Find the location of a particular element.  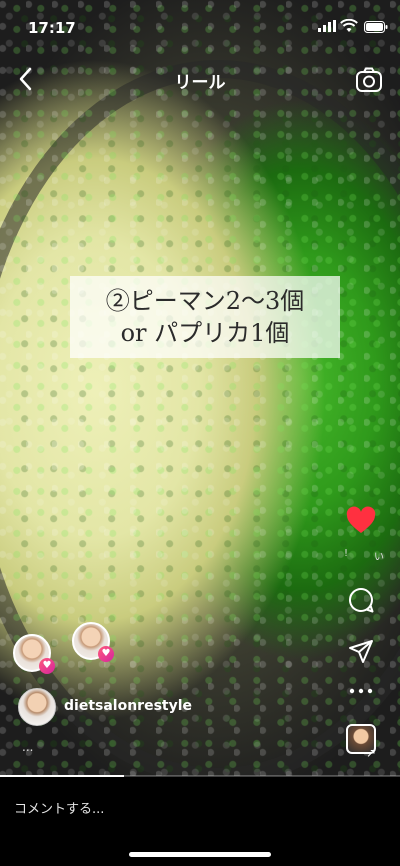

comment-input is located at coordinates (164, 809).